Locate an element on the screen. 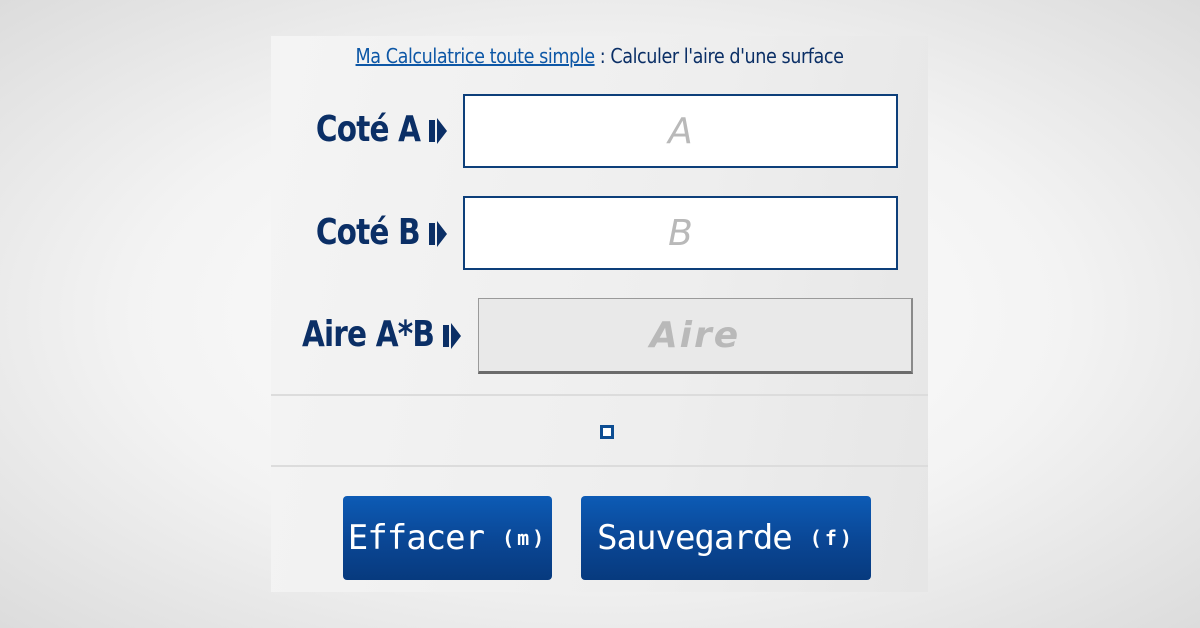  area-result-field is located at coordinates (695, 336).